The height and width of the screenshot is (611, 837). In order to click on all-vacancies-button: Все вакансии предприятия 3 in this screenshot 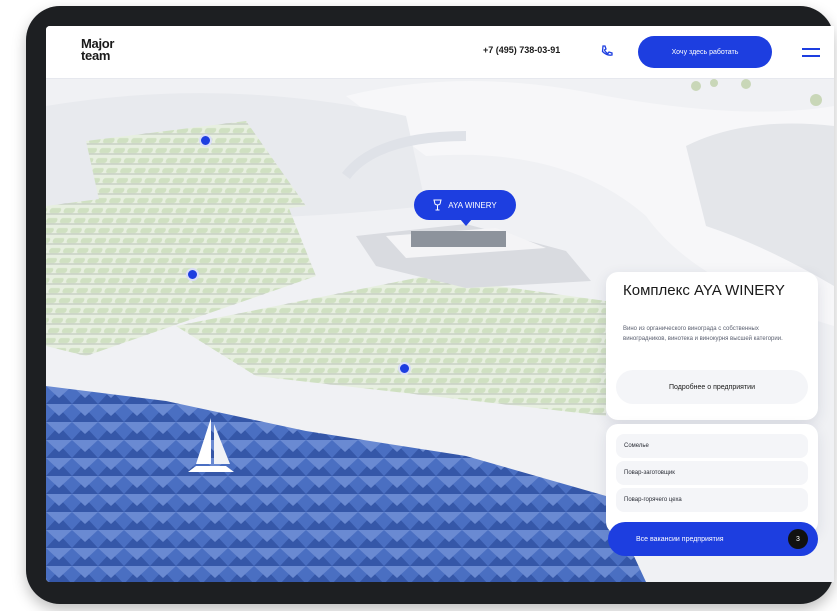, I will do `click(713, 539)`.